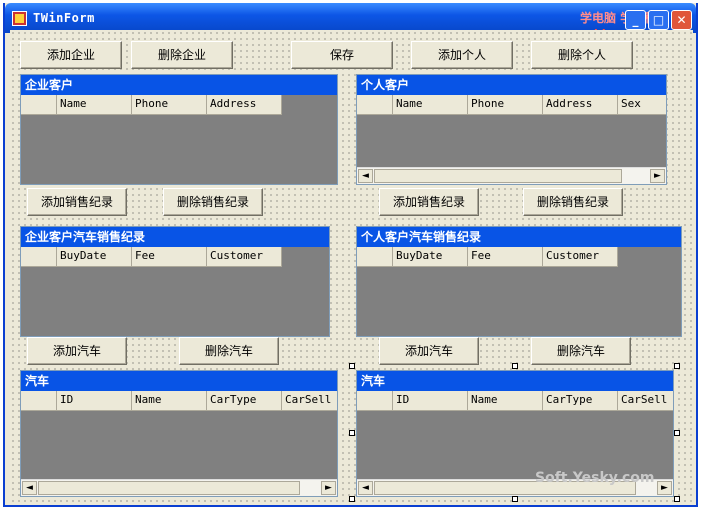 The image size is (703, 511). I want to click on add-person-sale-button: 添加销售纪录, so click(429, 202).